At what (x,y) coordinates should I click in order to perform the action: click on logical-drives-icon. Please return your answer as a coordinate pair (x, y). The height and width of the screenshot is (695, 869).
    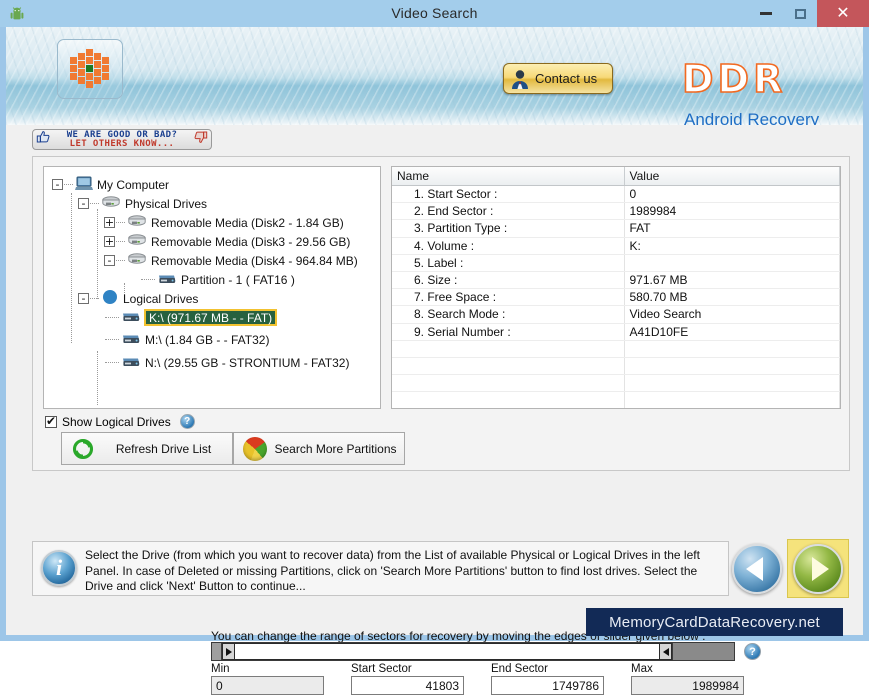
    Looking at the image, I should click on (110, 298).